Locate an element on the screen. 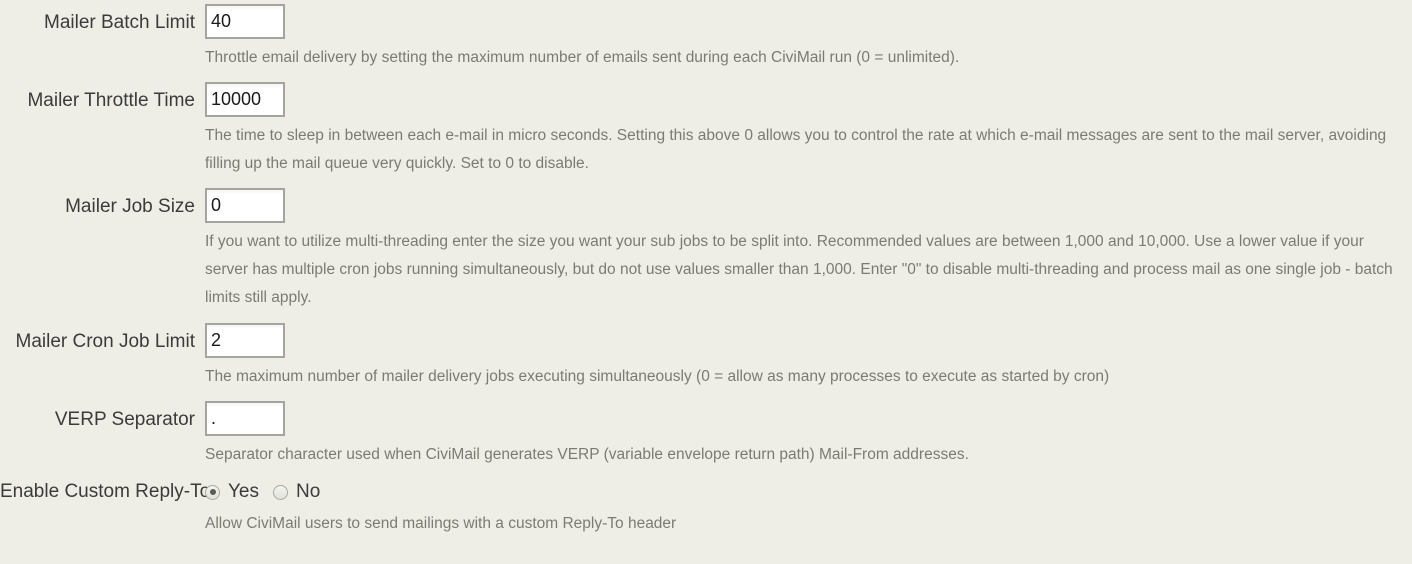  radio-label-yes: Yes is located at coordinates (243, 491).